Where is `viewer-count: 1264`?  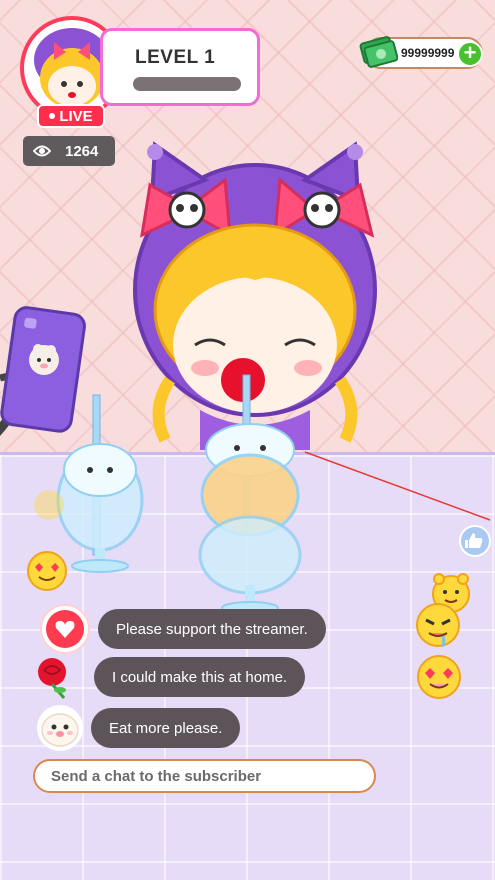 viewer-count: 1264 is located at coordinates (82, 151).